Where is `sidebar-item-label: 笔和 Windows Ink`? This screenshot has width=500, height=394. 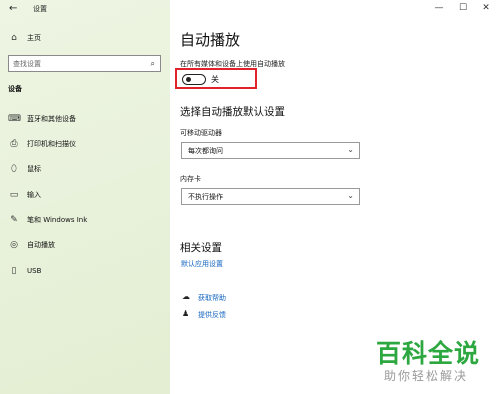
sidebar-item-label: 笔和 Windows Ink is located at coordinates (57, 220).